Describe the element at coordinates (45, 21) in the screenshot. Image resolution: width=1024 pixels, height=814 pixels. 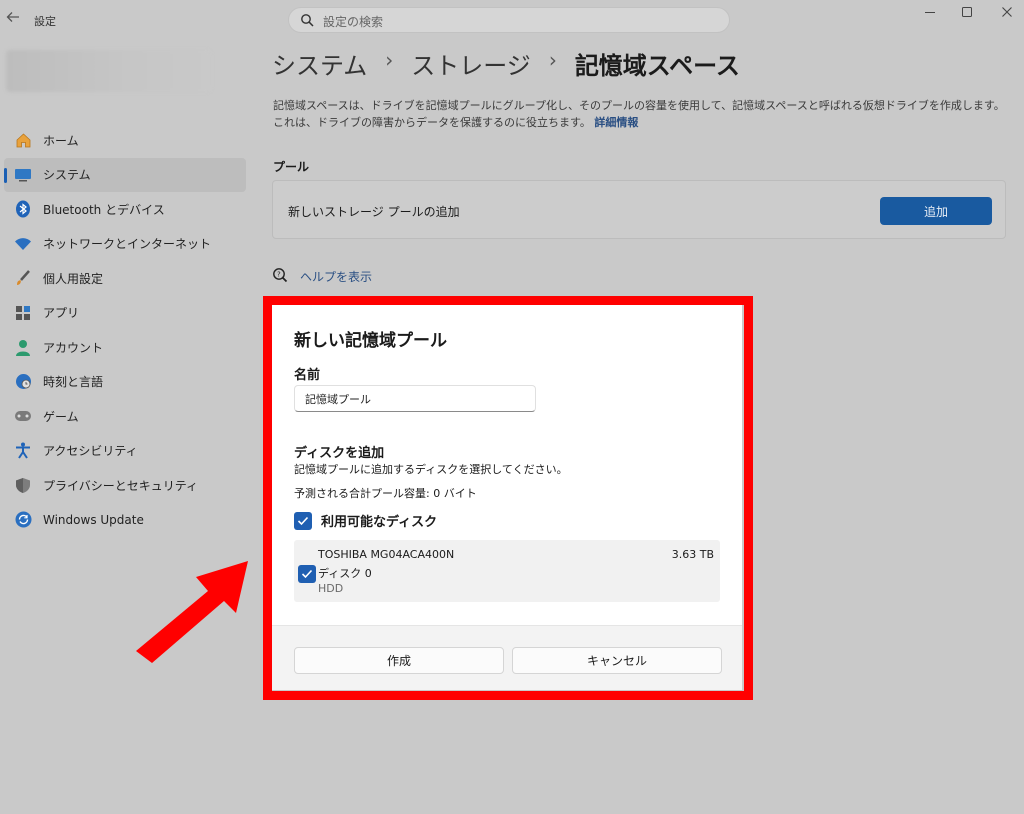
I see `app-title: 設定` at that location.